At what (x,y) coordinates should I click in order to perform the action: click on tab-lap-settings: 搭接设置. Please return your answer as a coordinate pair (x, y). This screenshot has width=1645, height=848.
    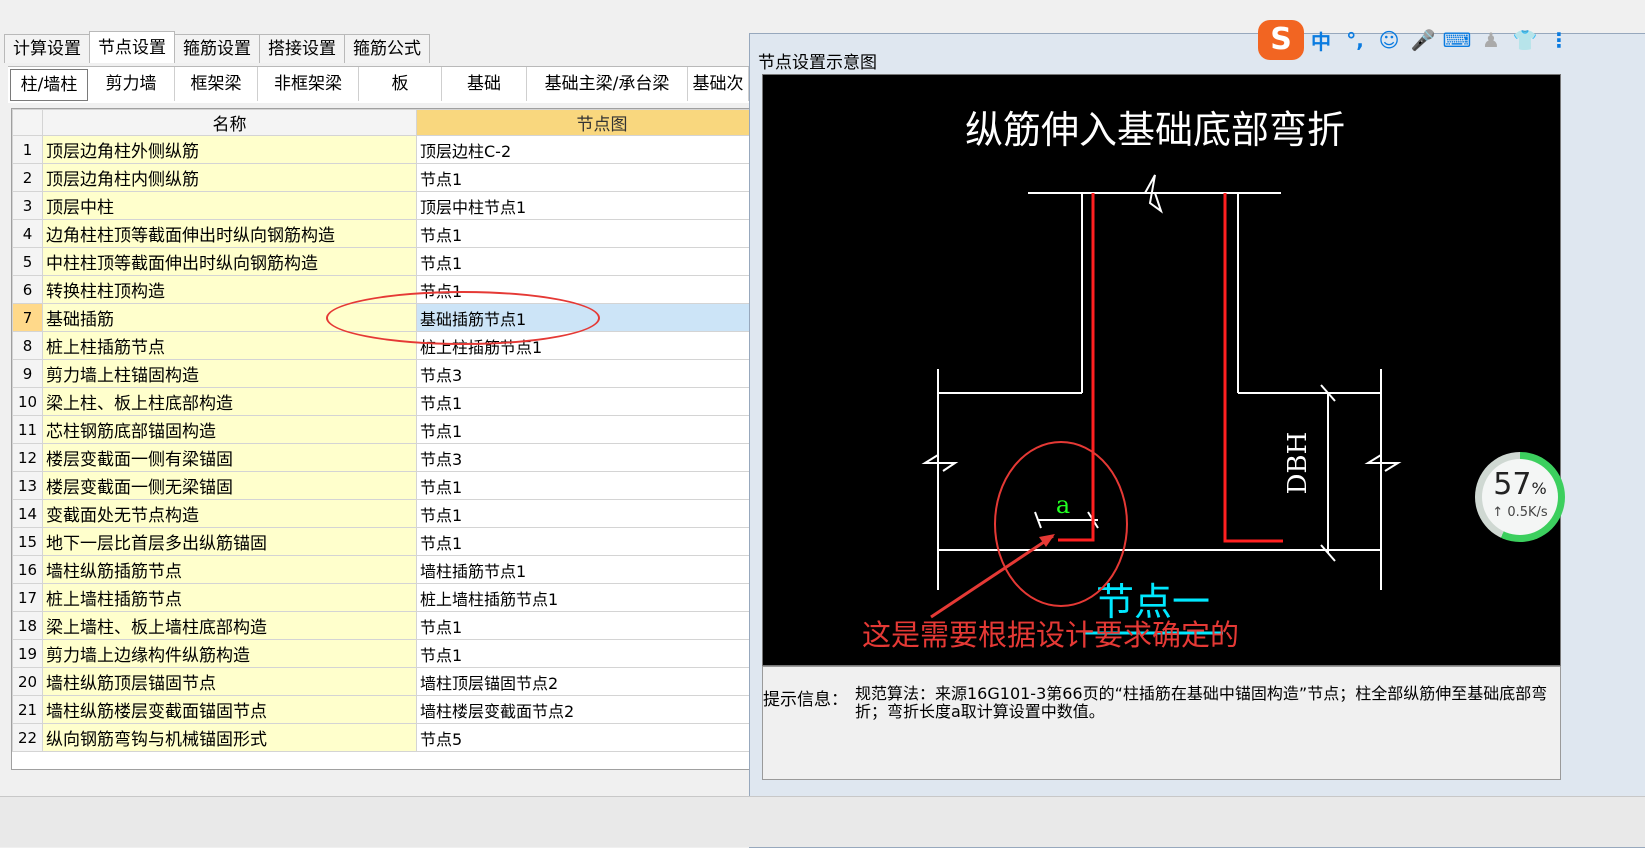
    Looking at the image, I should click on (302, 48).